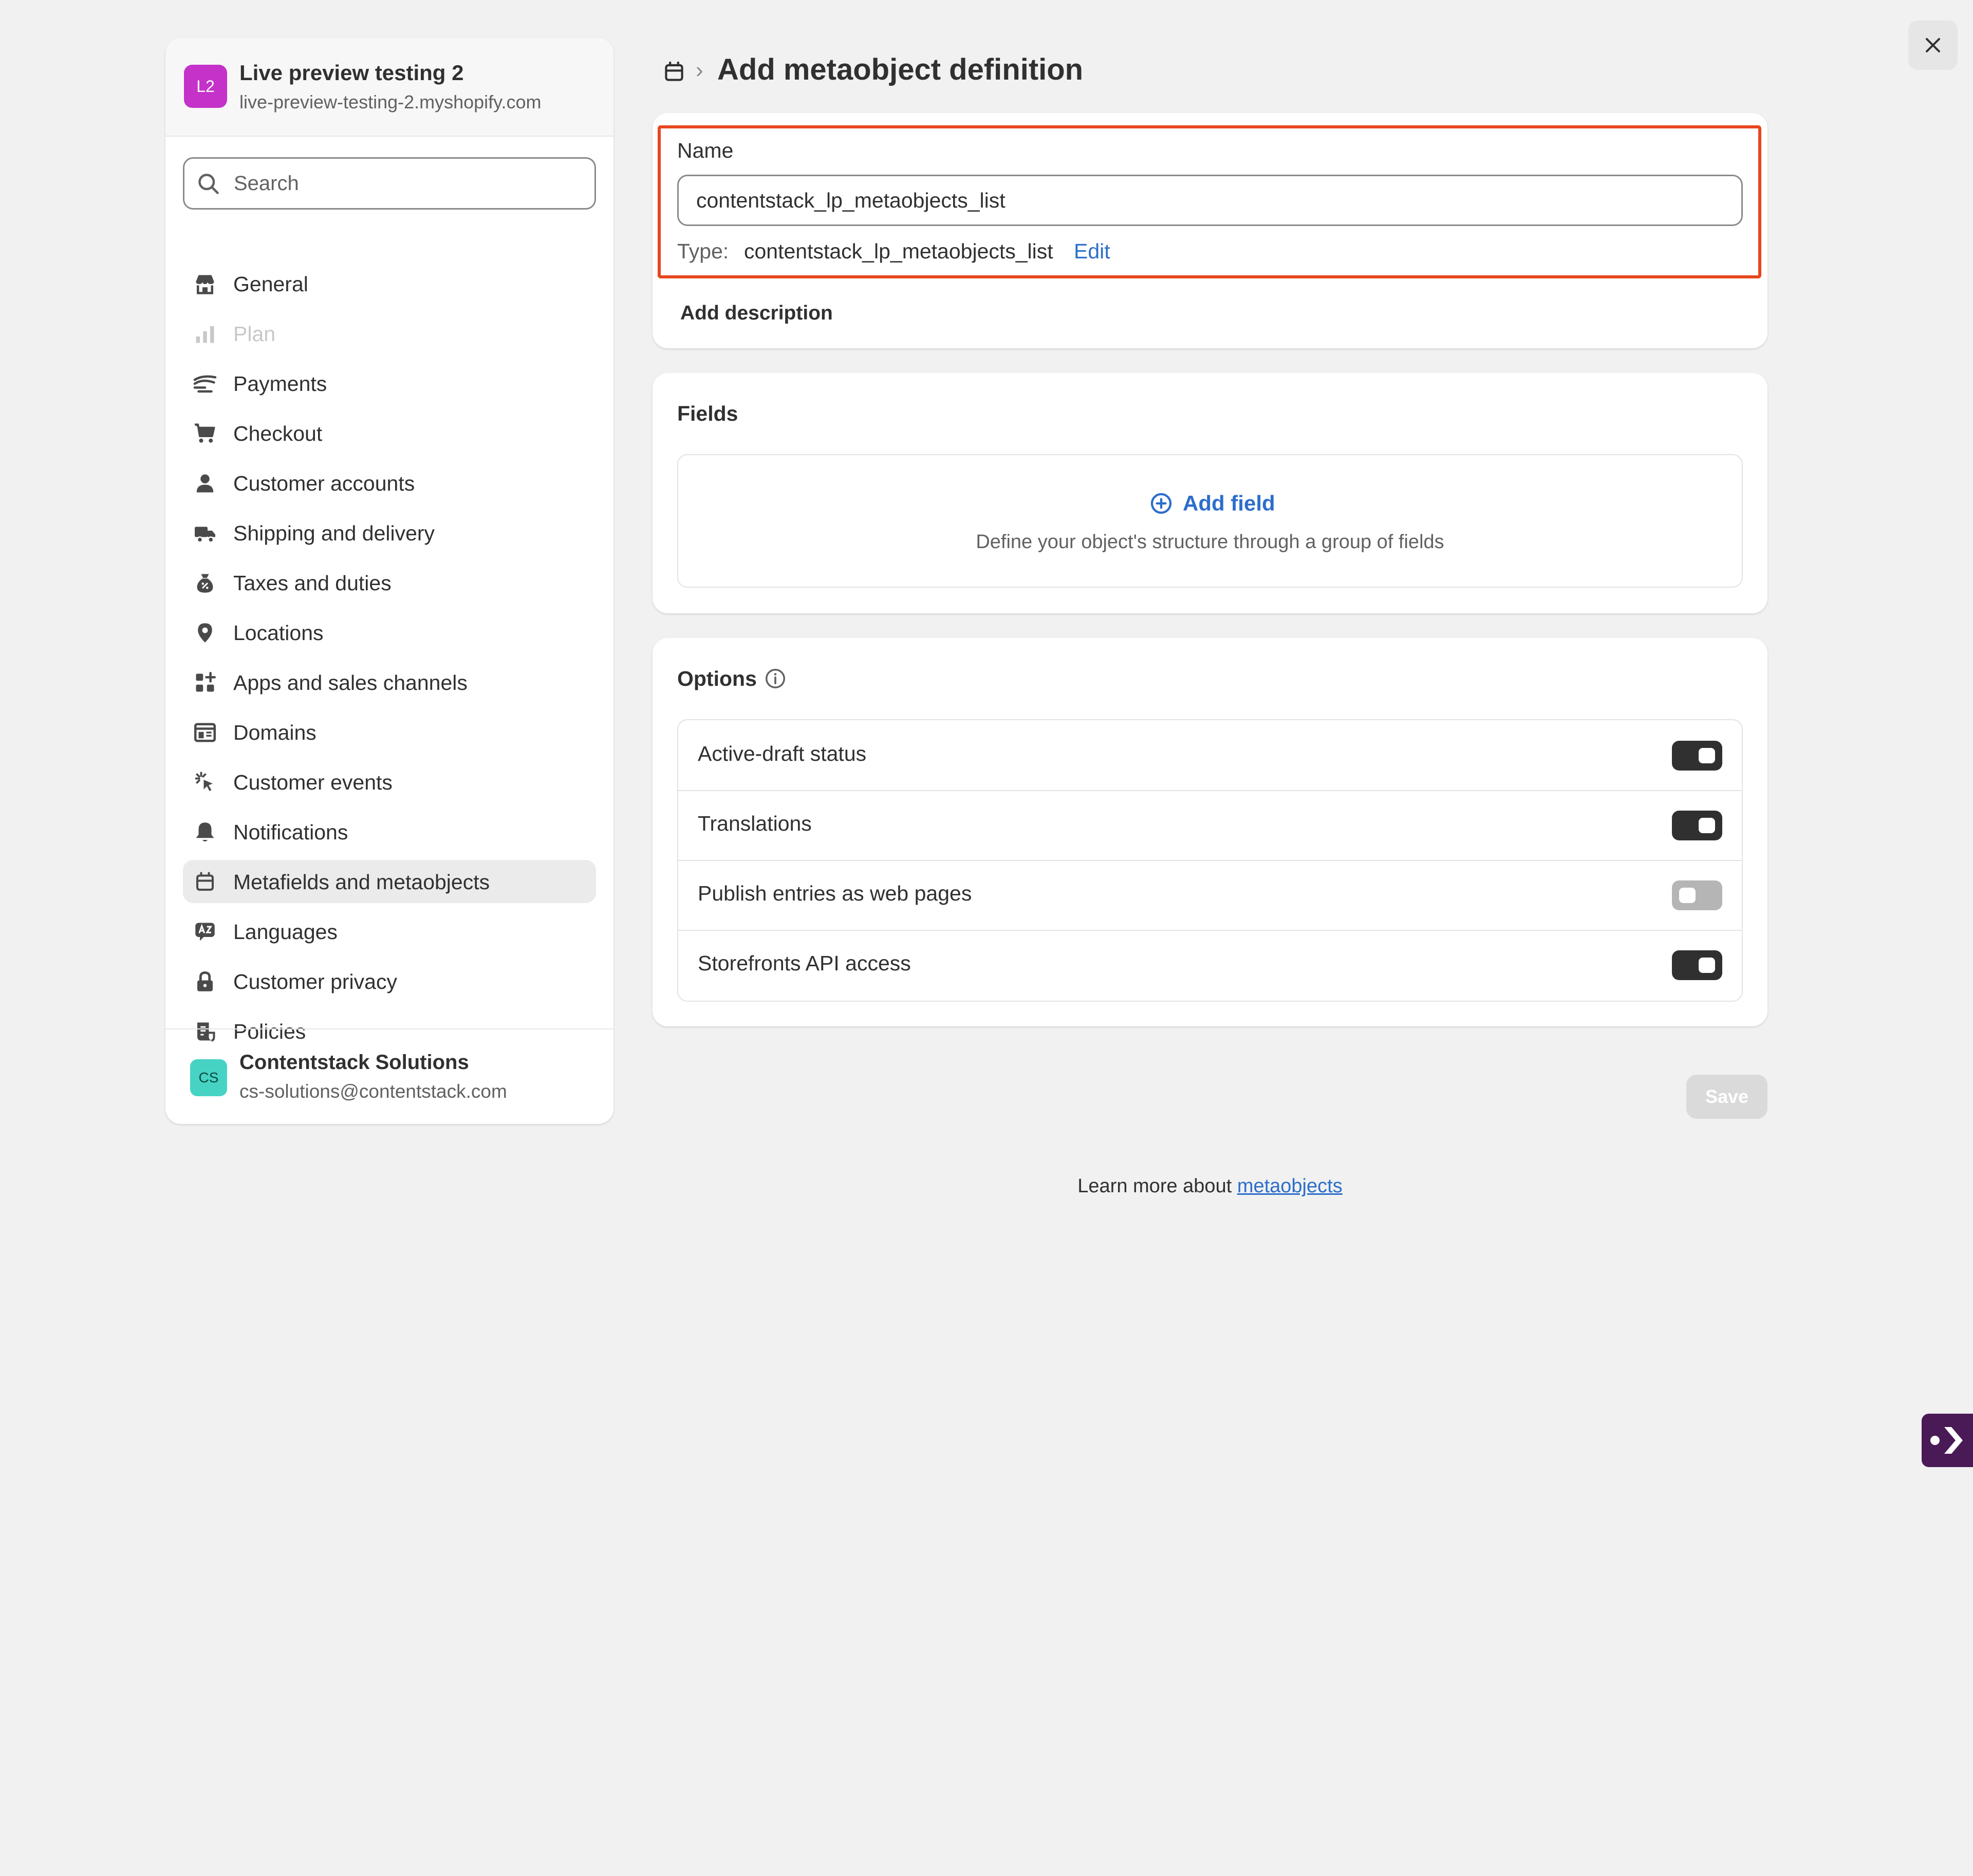 This screenshot has height=1876, width=1973. What do you see at coordinates (703, 251) in the screenshot?
I see `type-label: Type:` at bounding box center [703, 251].